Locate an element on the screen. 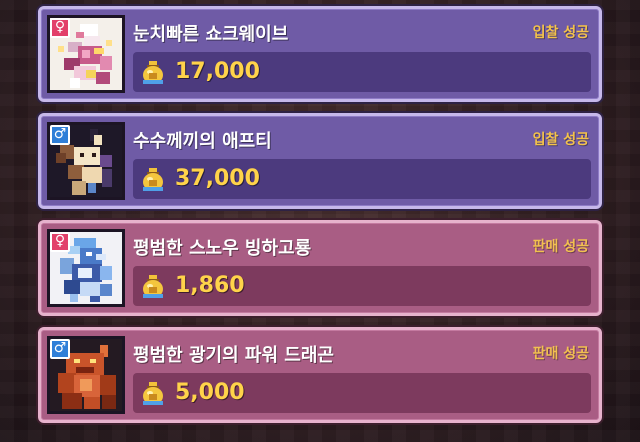  price-bar: 17,000 is located at coordinates (362, 72).